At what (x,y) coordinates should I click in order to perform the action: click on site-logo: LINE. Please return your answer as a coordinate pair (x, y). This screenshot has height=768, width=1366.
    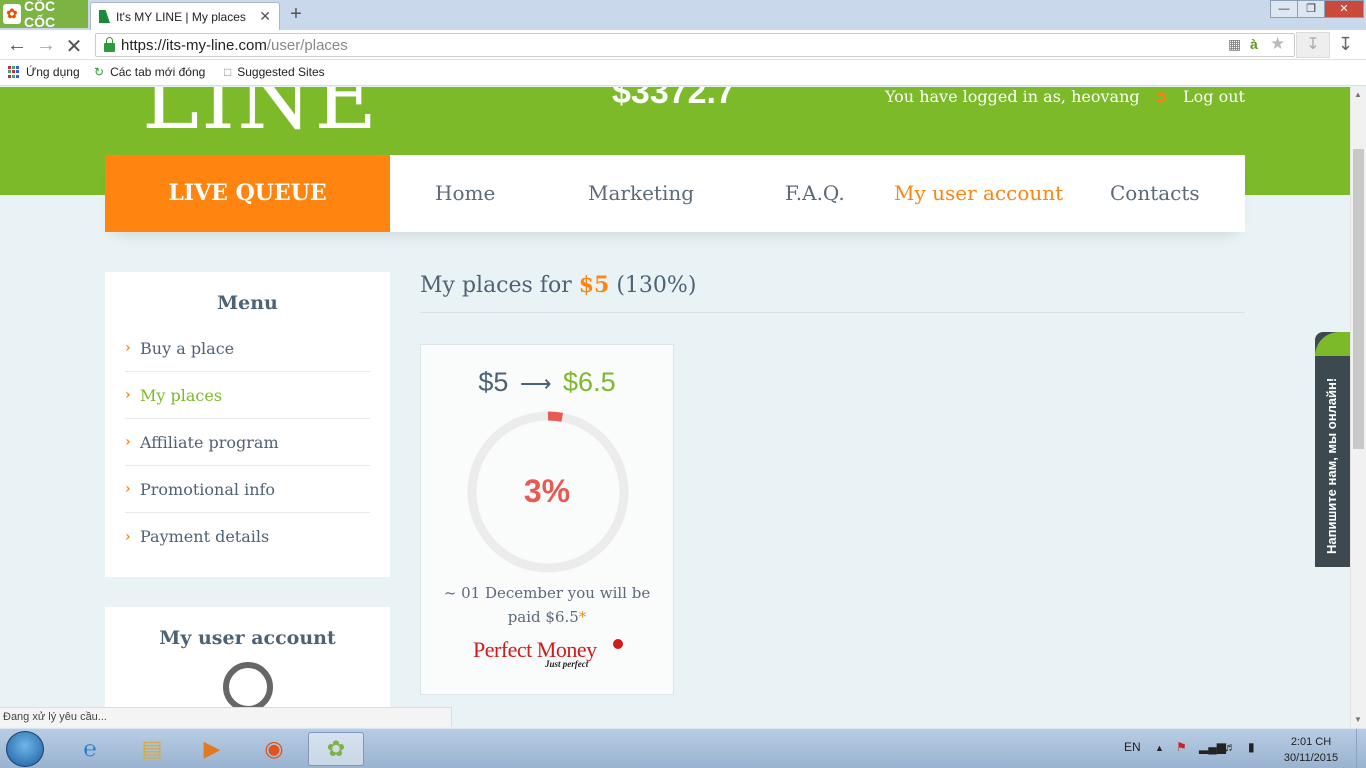
    Looking at the image, I should click on (260, 118).